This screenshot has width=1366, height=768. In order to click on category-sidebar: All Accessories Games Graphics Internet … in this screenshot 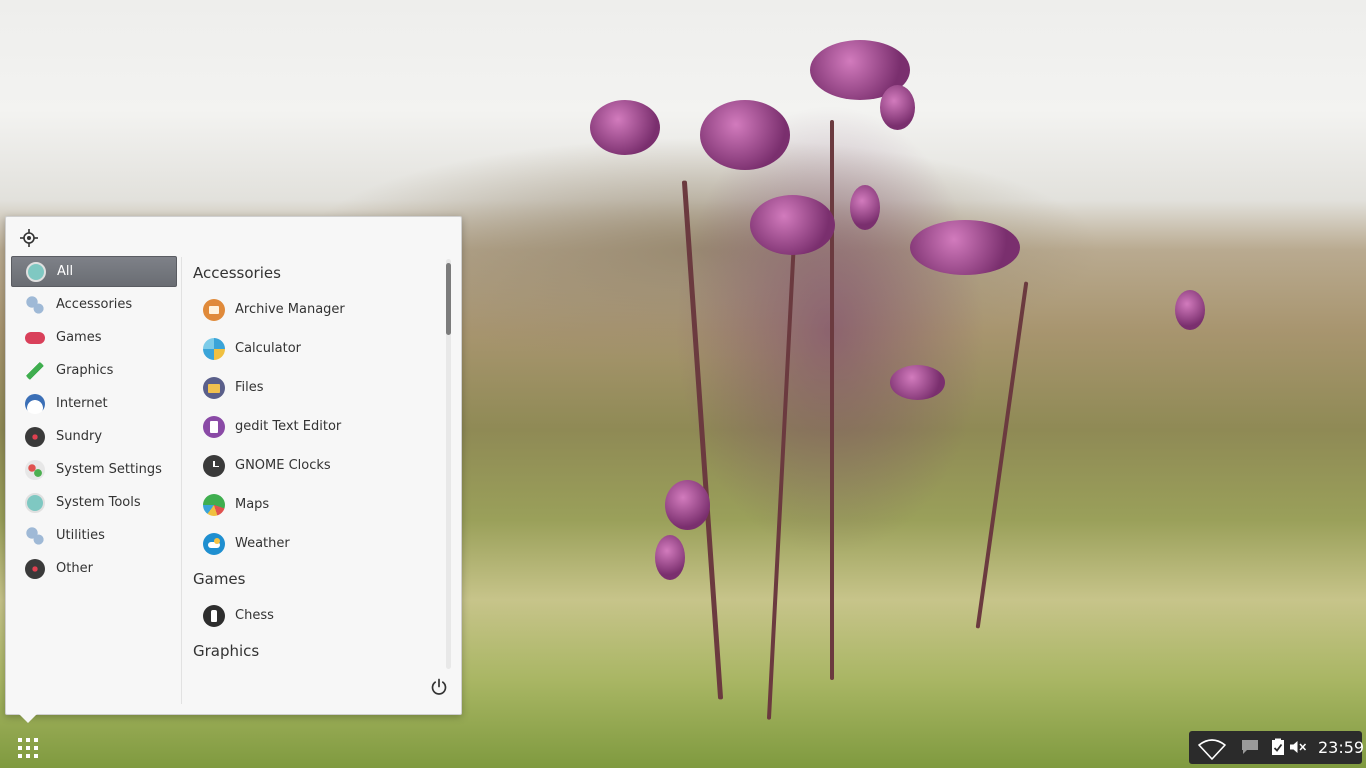, I will do `click(94, 421)`.